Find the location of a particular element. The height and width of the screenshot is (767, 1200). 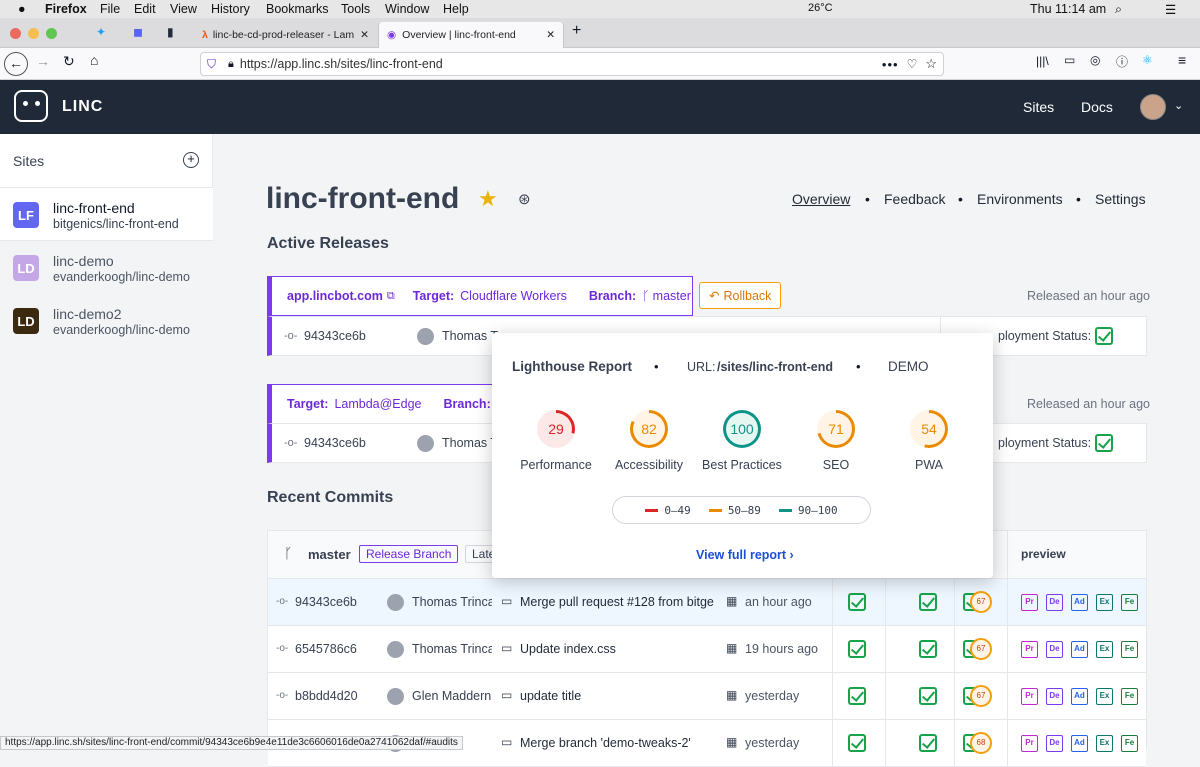

commit-author: Thomas Trinca is located at coordinates (452, 649).